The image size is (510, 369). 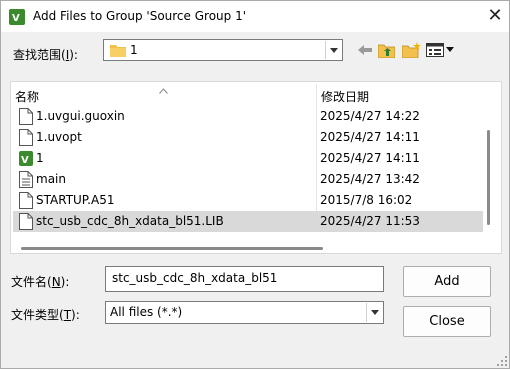 I want to click on title-bar: V Add Files to Group 'Source Group 1' ✕, so click(x=255, y=16).